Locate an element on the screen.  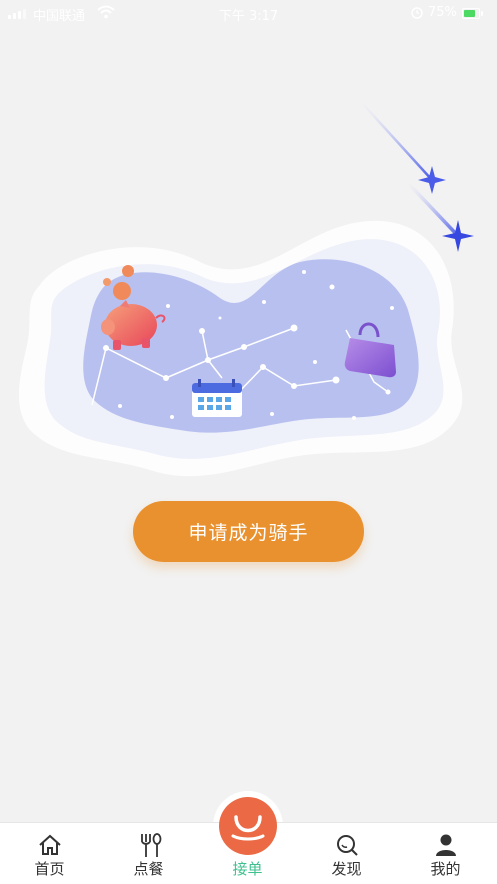
utensils-icon is located at coordinates (149, 845).